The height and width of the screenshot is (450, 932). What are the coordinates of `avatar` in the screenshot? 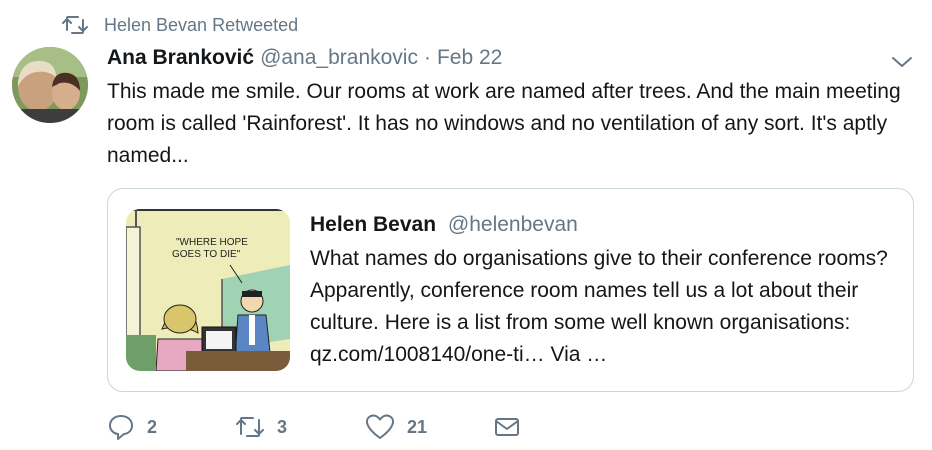 It's located at (50, 85).